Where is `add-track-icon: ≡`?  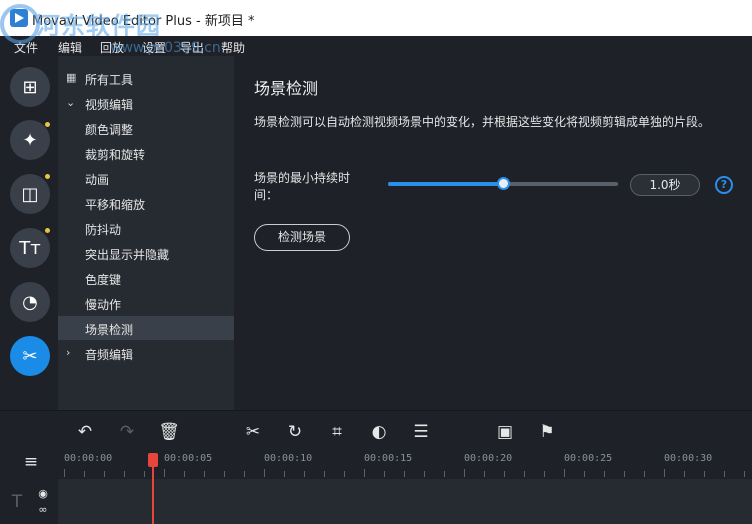 add-track-icon: ≡ is located at coordinates (31, 462).